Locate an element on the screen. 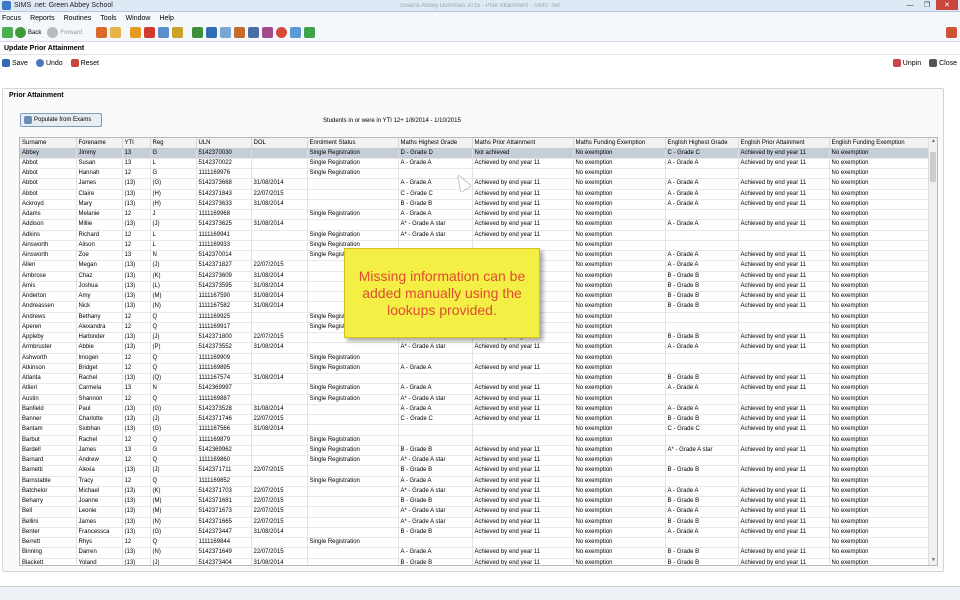 The image size is (960, 600). table-cell: Imogen is located at coordinates (99, 358).